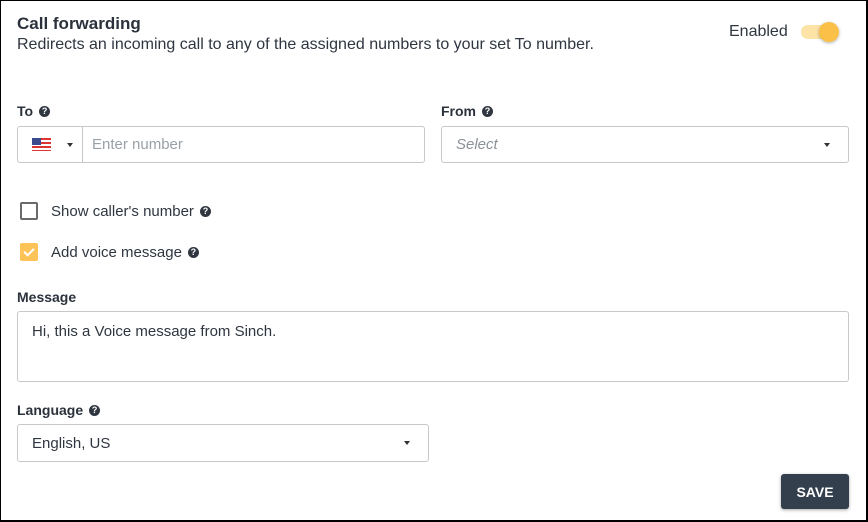 Image resolution: width=868 pixels, height=522 pixels. I want to click on from-label-group: From ?, so click(467, 111).